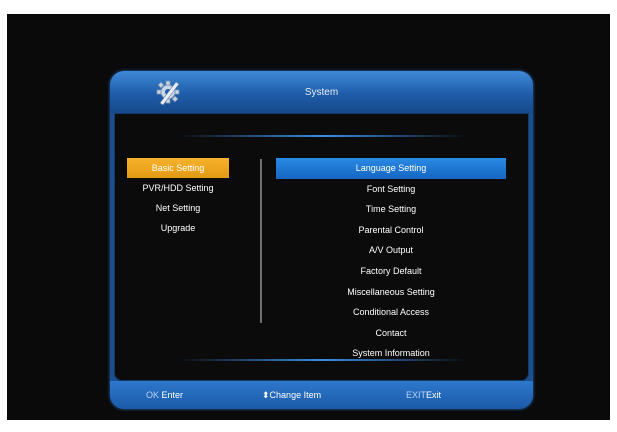  I want to click on category-item-upgrade: Upgrade, so click(178, 228).